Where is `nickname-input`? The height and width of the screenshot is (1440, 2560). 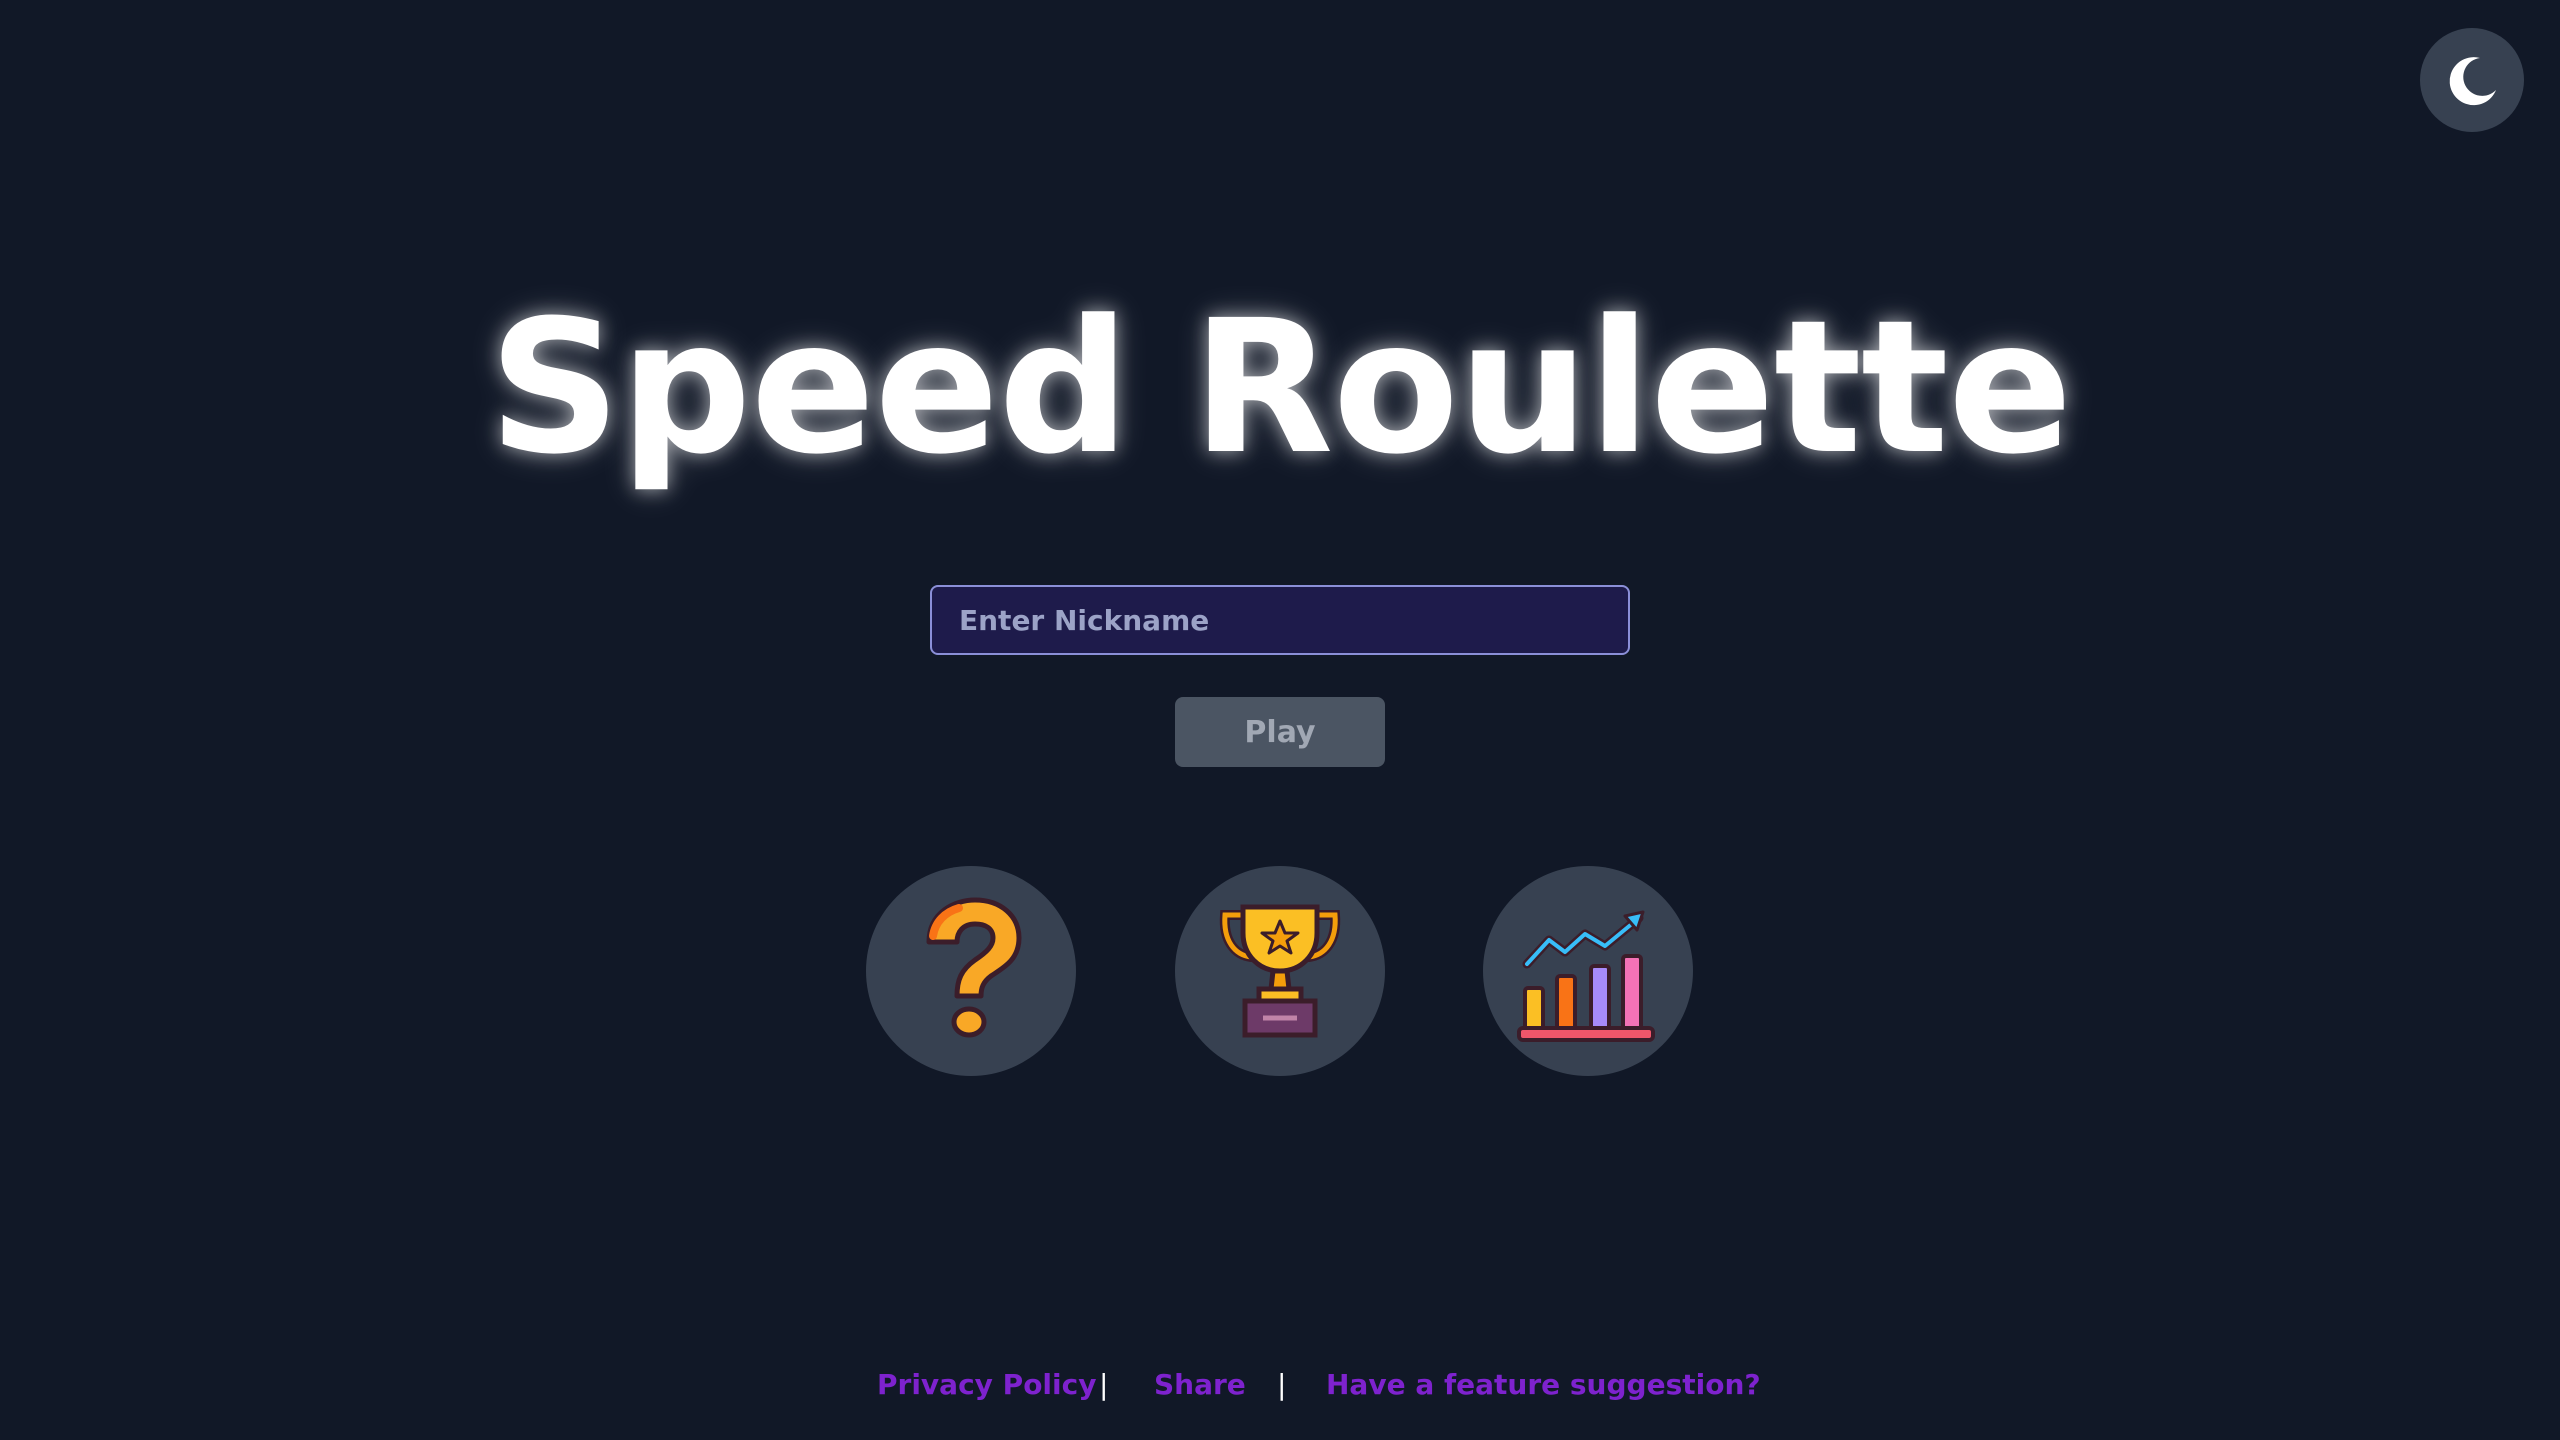
nickname-input is located at coordinates (1280, 620).